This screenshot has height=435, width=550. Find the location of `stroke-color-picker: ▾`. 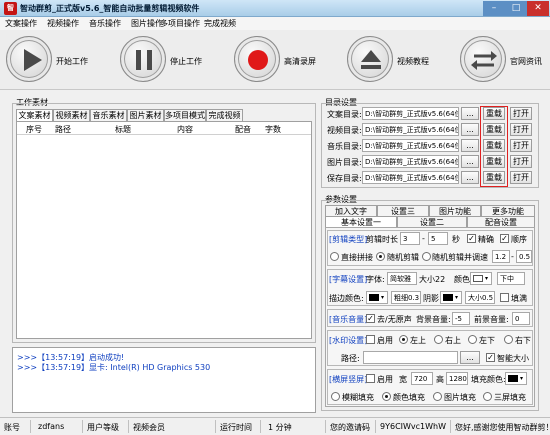

stroke-color-picker: ▾ is located at coordinates (377, 297).